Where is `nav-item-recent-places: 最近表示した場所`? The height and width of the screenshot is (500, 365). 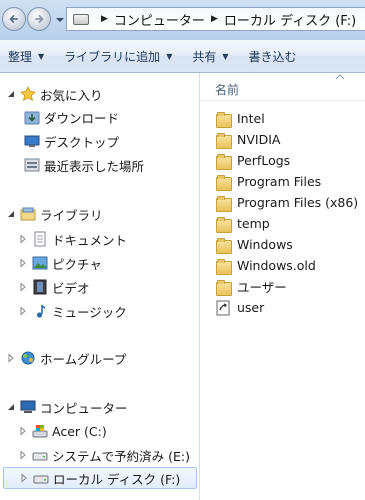
nav-item-recent-places: 最近表示した場所 is located at coordinates (100, 165).